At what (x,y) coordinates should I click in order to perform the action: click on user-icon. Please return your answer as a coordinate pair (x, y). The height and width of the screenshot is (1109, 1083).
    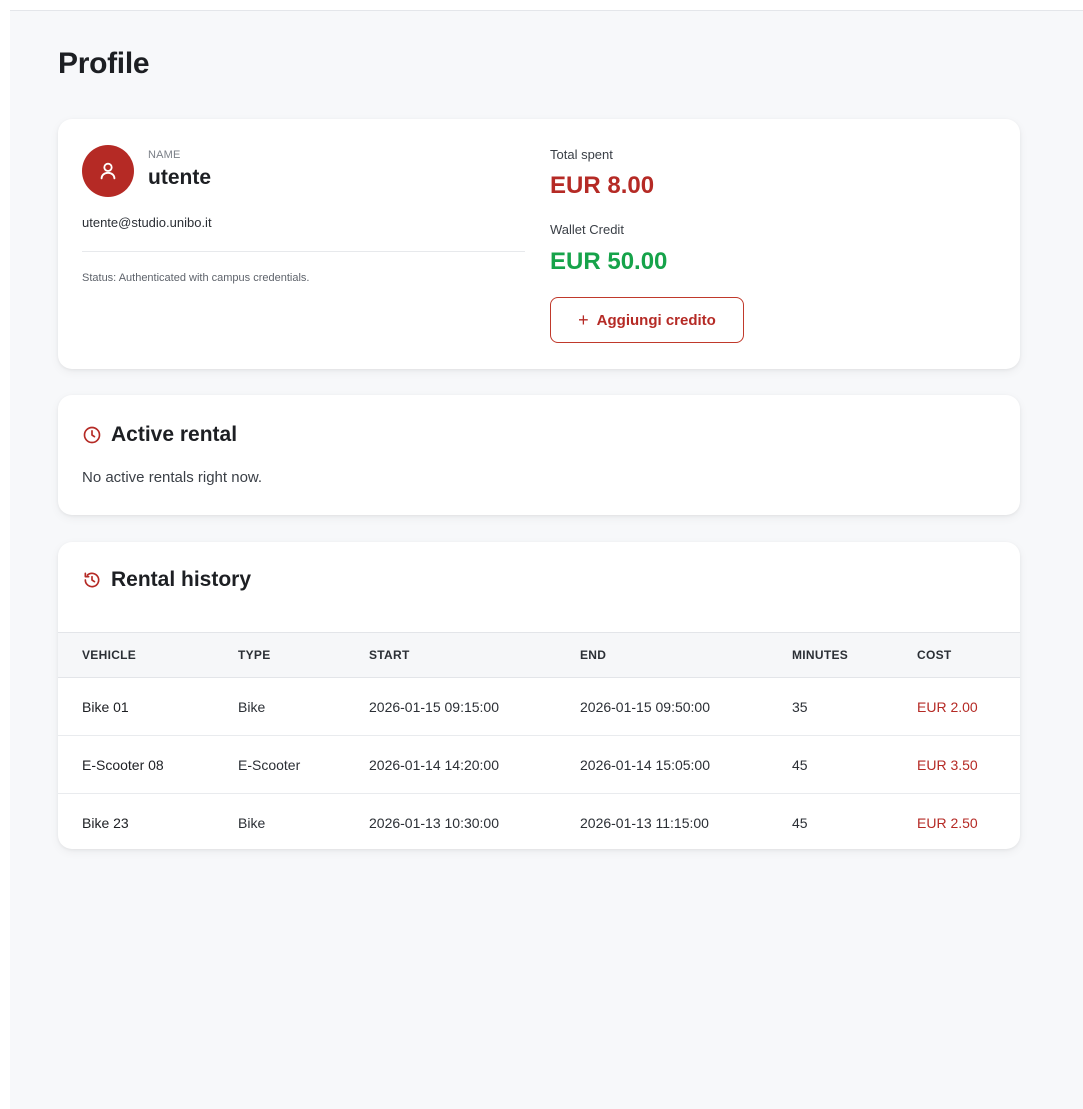
    Looking at the image, I should click on (108, 171).